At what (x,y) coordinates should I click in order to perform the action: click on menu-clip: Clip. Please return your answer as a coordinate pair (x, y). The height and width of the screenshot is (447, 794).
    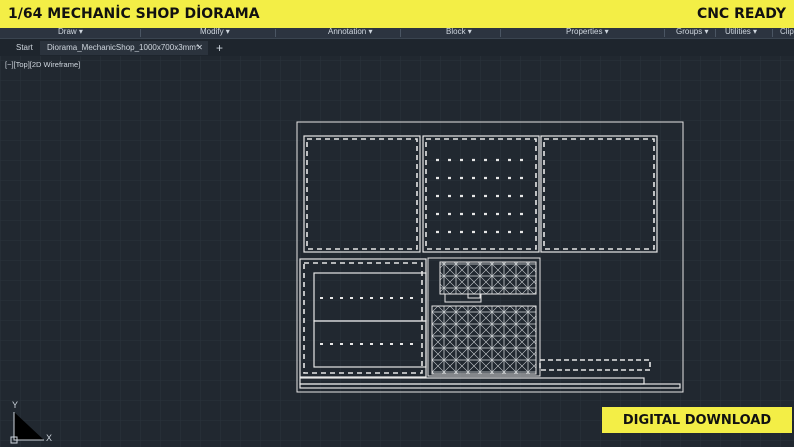
    Looking at the image, I should click on (787, 32).